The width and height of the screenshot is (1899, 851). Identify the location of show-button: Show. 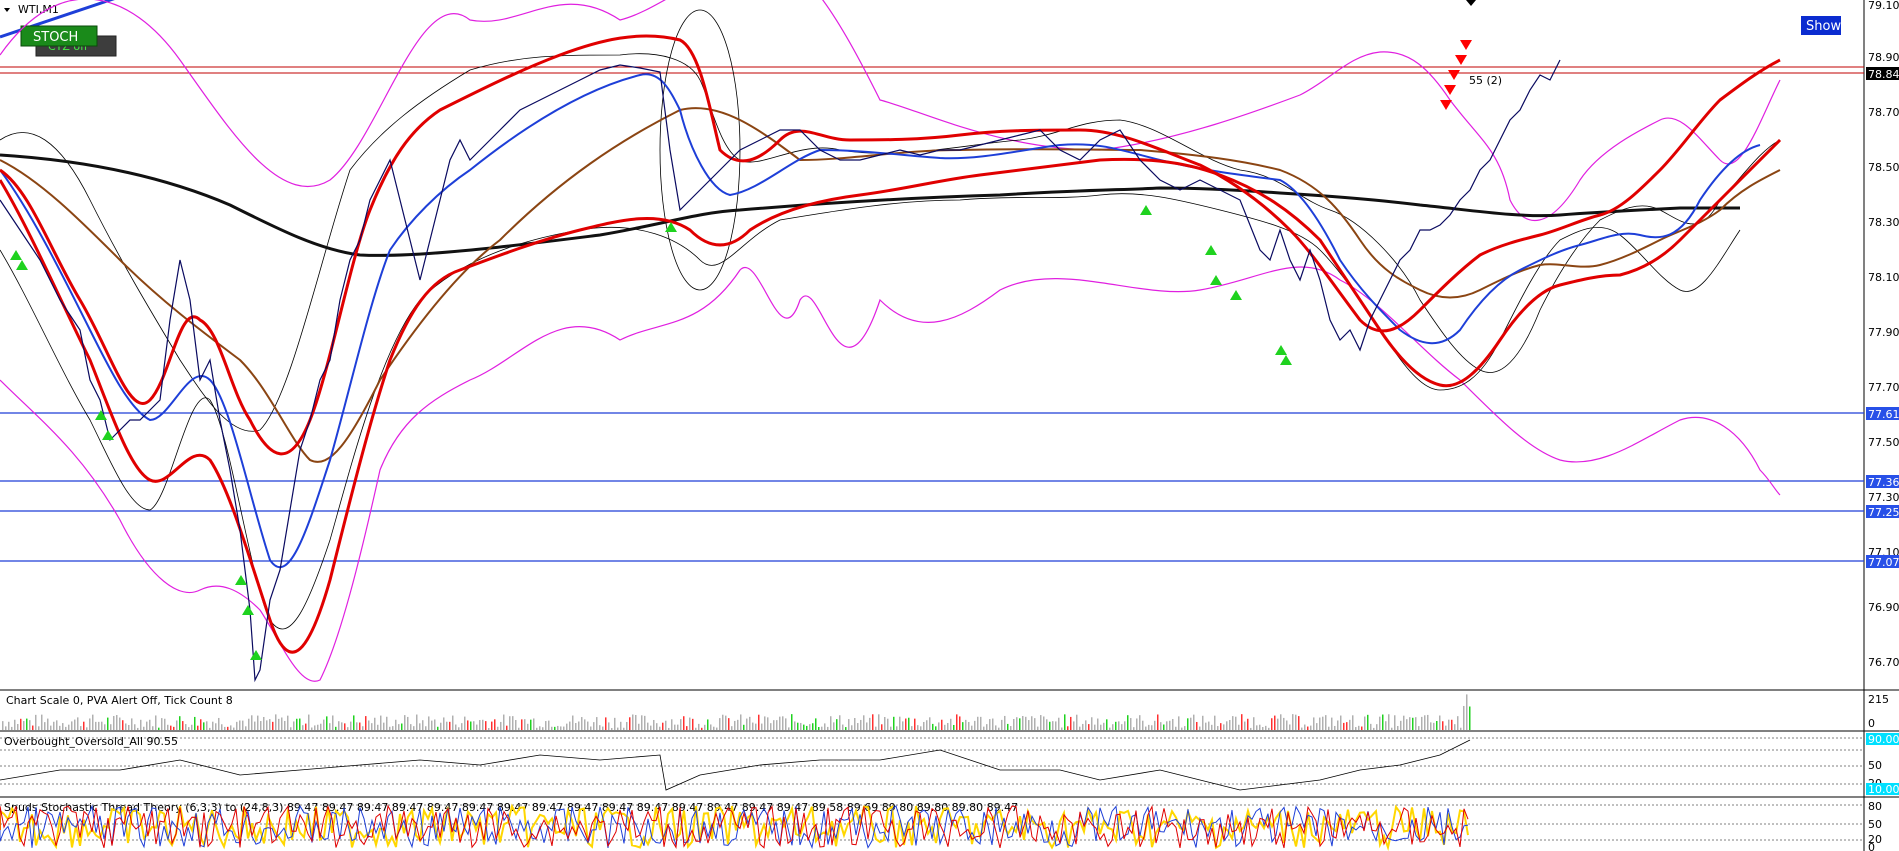
(1821, 25).